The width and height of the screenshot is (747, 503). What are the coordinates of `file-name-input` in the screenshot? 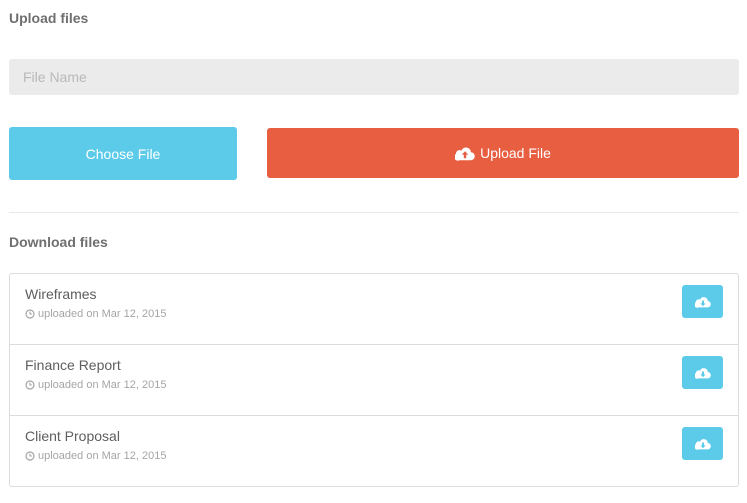 It's located at (374, 77).